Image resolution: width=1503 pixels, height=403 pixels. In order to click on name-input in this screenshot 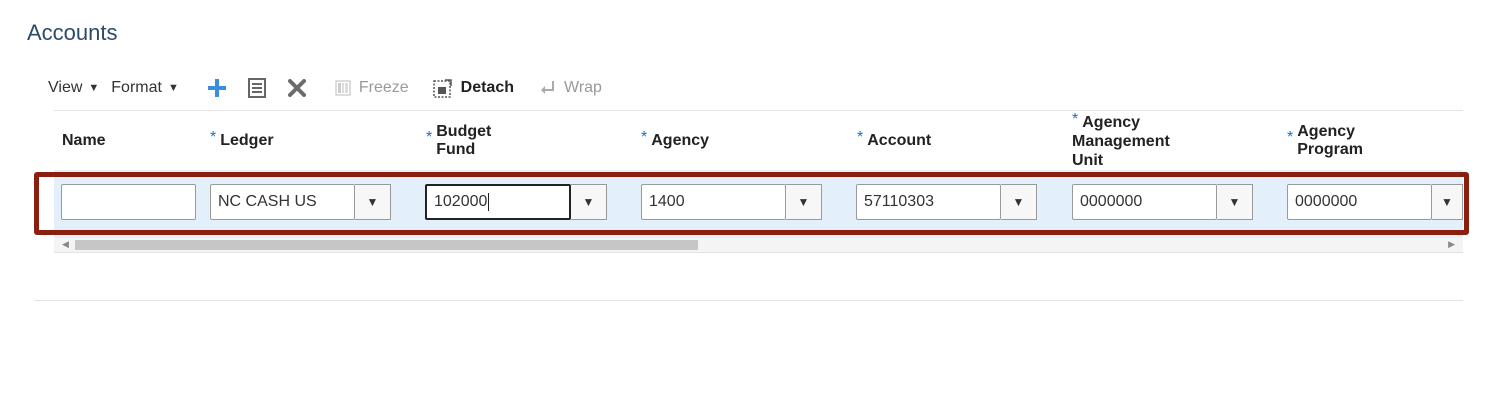, I will do `click(128, 202)`.